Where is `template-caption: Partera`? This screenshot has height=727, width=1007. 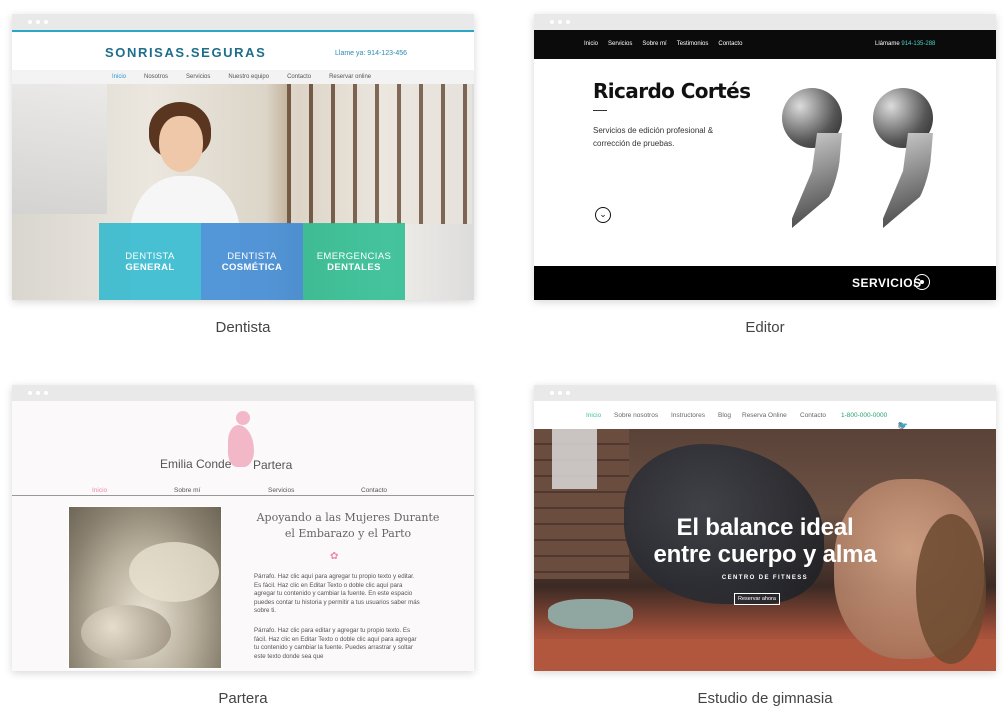 template-caption: Partera is located at coordinates (243, 698).